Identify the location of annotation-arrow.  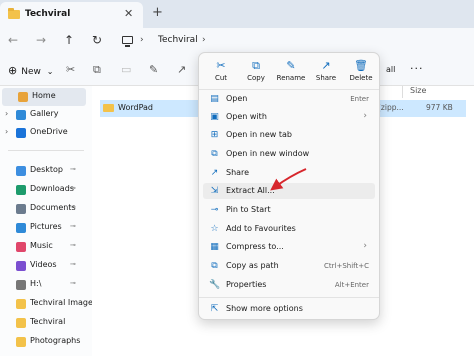
(288, 179).